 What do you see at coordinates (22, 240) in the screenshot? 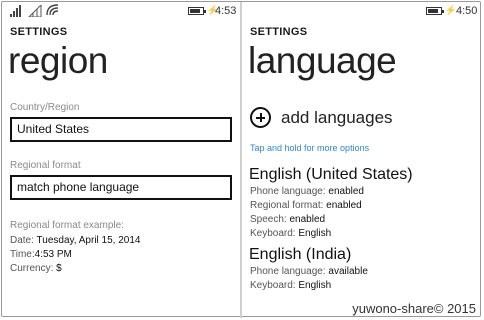
I see `example-date-key: Date:` at bounding box center [22, 240].